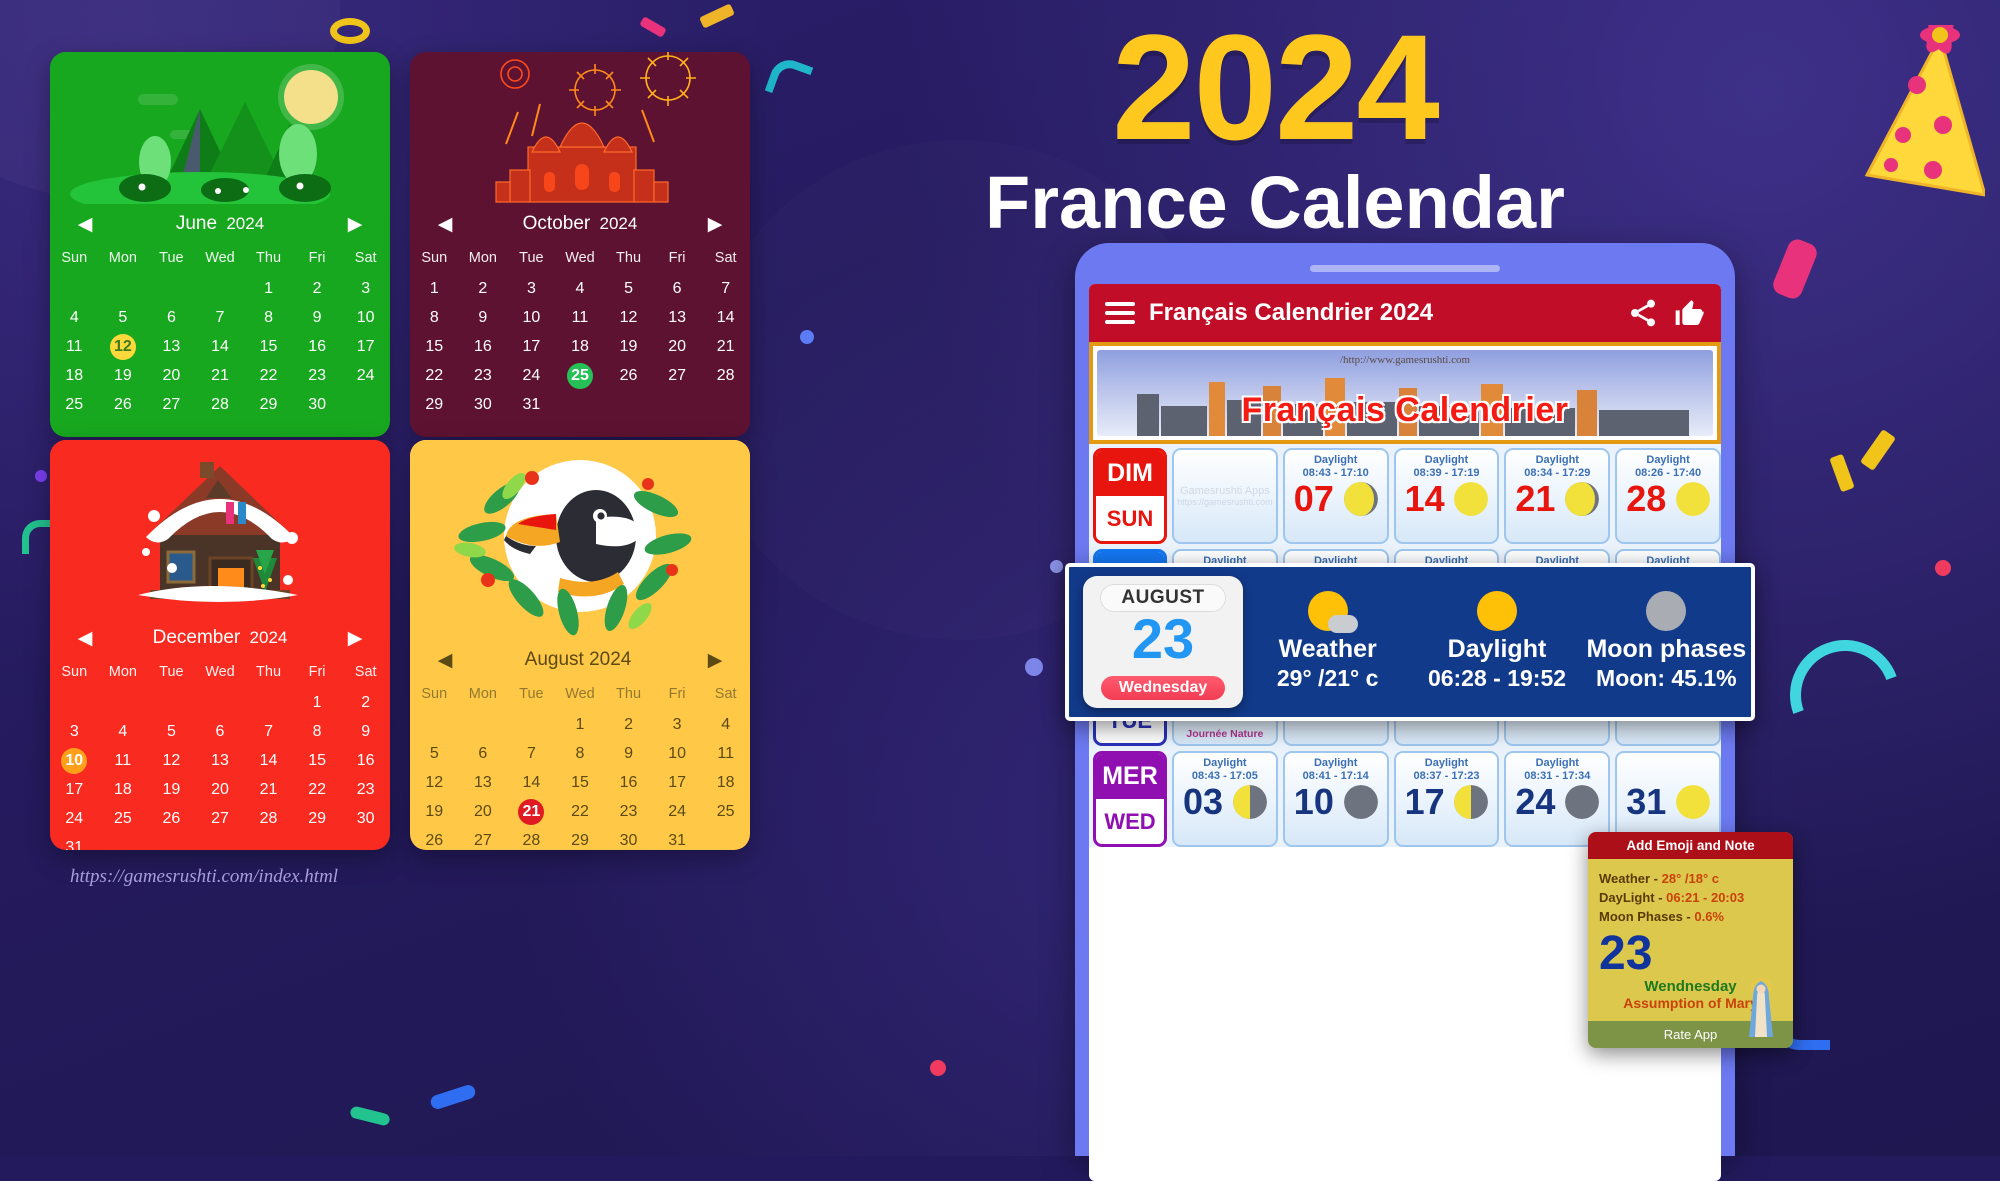 The height and width of the screenshot is (1181, 2000). What do you see at coordinates (1689, 313) in the screenshot?
I see `thumbs-up-icon` at bounding box center [1689, 313].